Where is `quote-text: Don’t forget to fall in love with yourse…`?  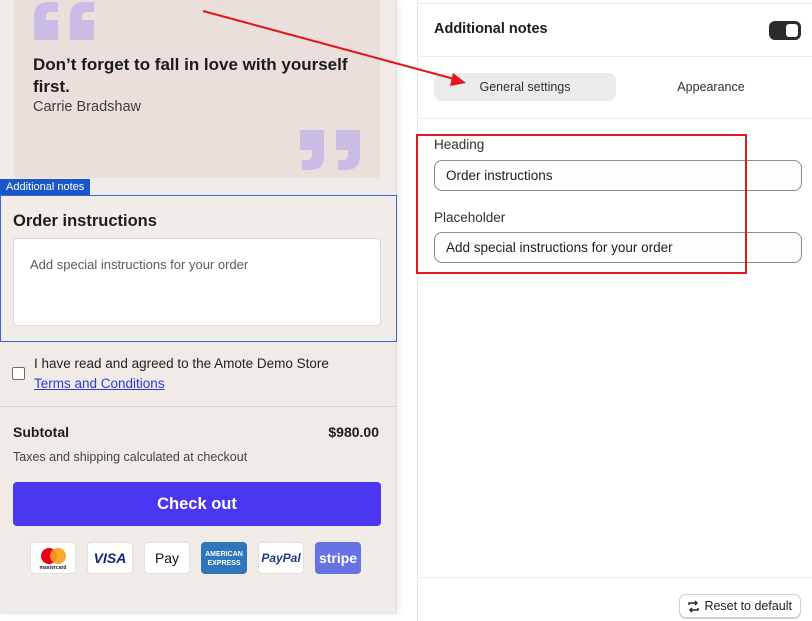
quote-text: Don’t forget to fall in love with yourse… is located at coordinates (190, 75).